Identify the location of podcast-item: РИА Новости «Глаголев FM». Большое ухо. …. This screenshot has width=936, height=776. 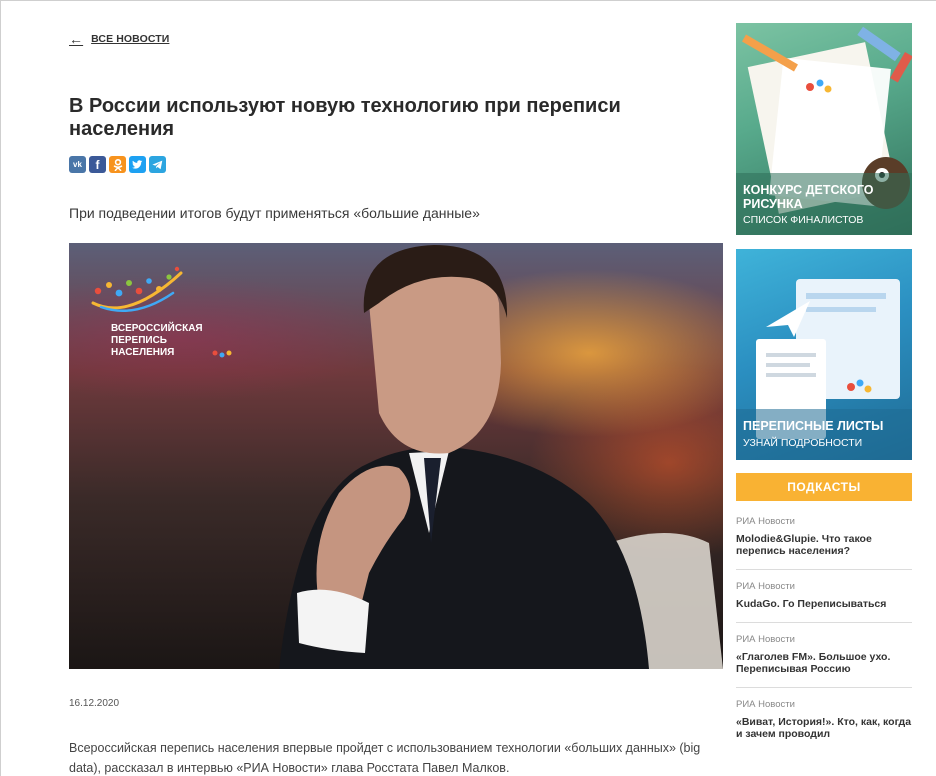
(824, 655).